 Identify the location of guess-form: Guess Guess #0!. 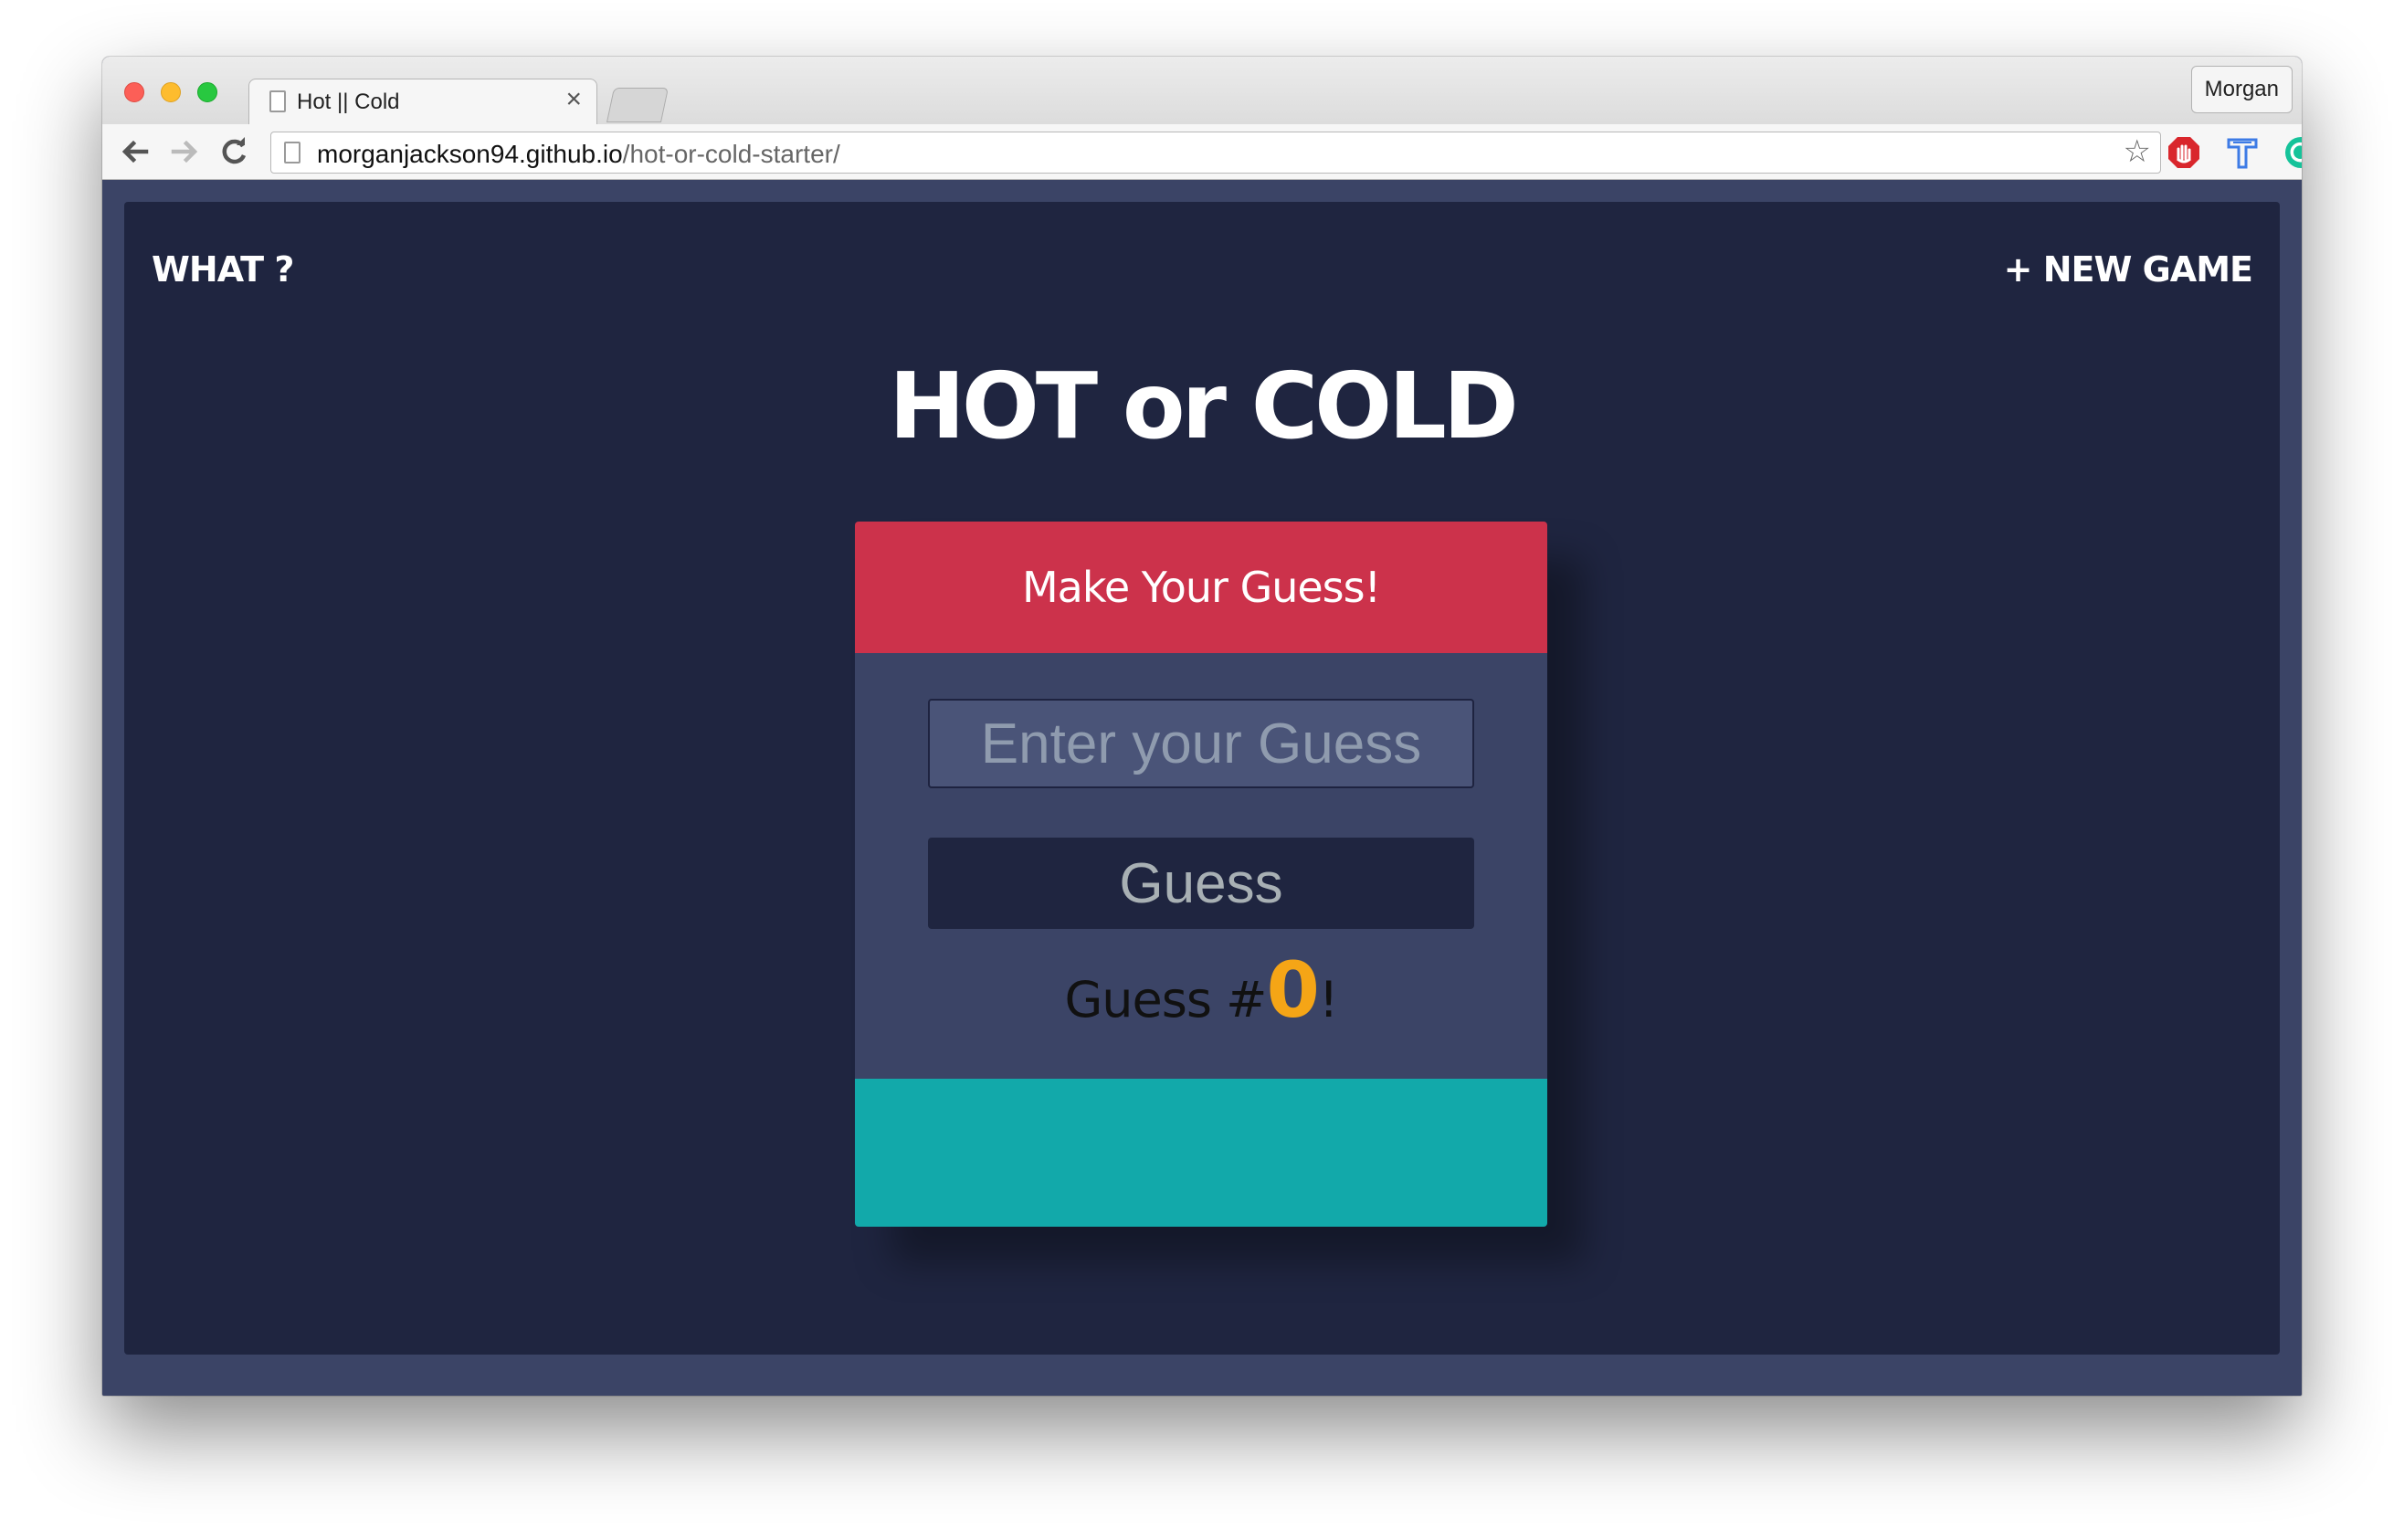
(1201, 866).